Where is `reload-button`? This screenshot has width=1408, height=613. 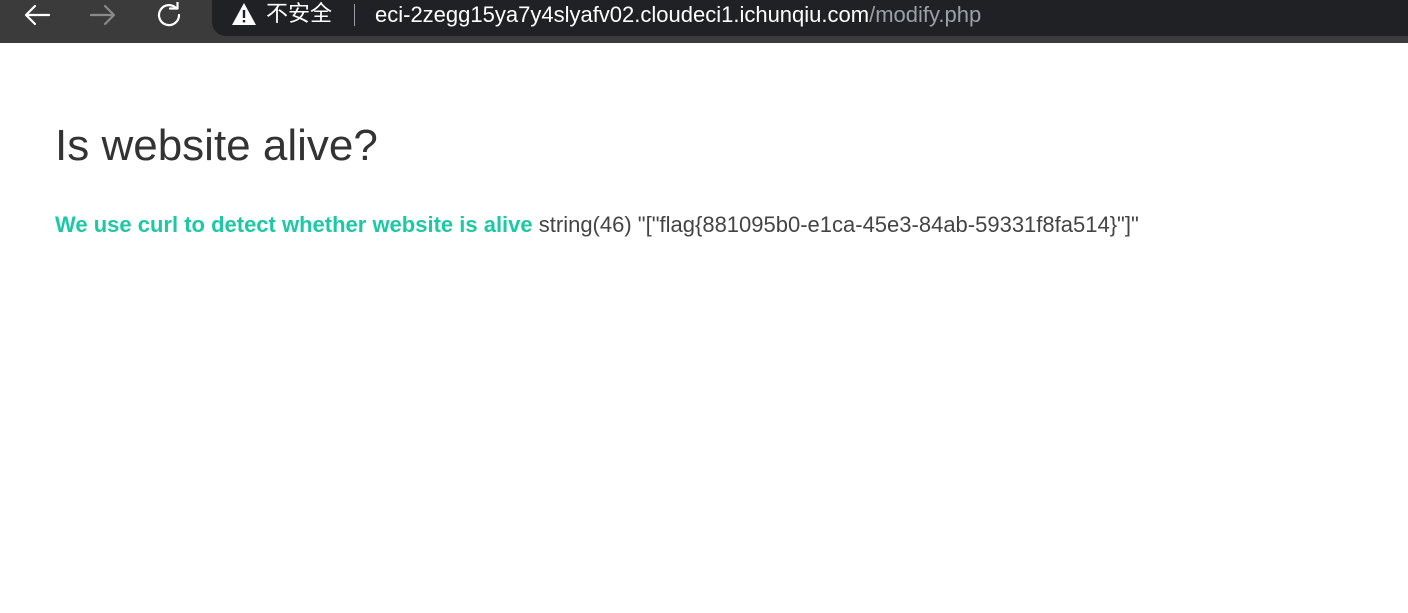
reload-button is located at coordinates (169, 15).